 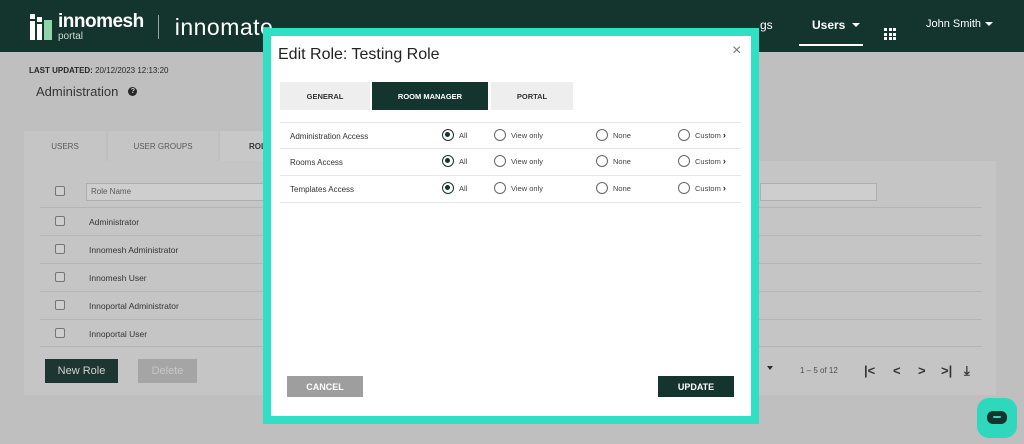 What do you see at coordinates (831, 45) in the screenshot?
I see `nav-active-indicator` at bounding box center [831, 45].